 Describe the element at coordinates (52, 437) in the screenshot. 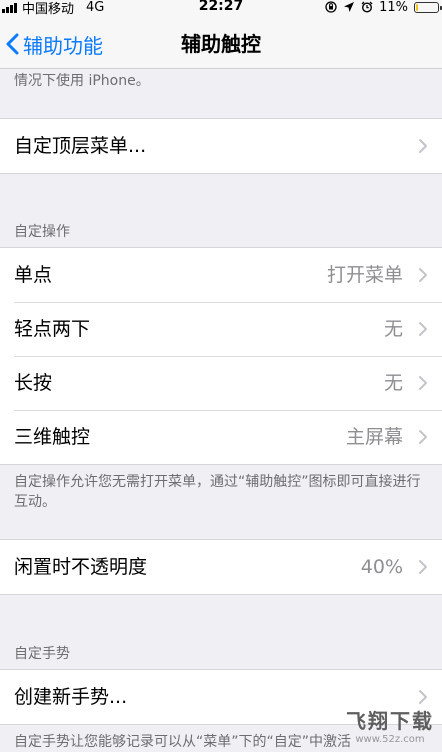

I see `3d-touch-label: 三维触控` at that location.